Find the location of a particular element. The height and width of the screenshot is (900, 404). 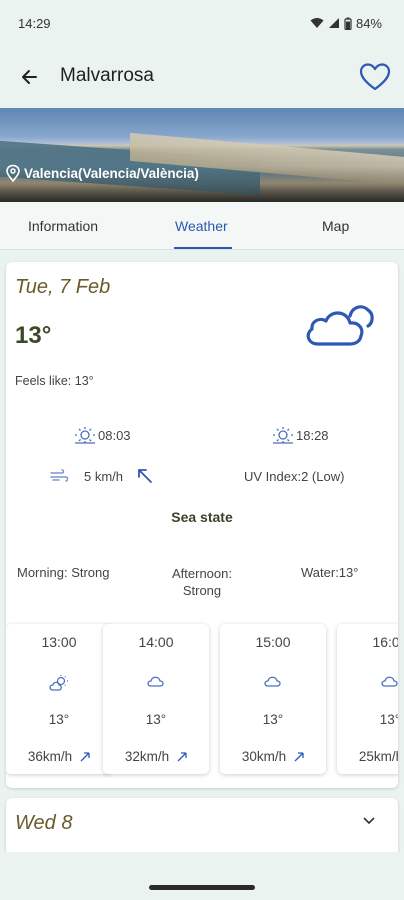

sunrise-time: 08:03 is located at coordinates (114, 435).